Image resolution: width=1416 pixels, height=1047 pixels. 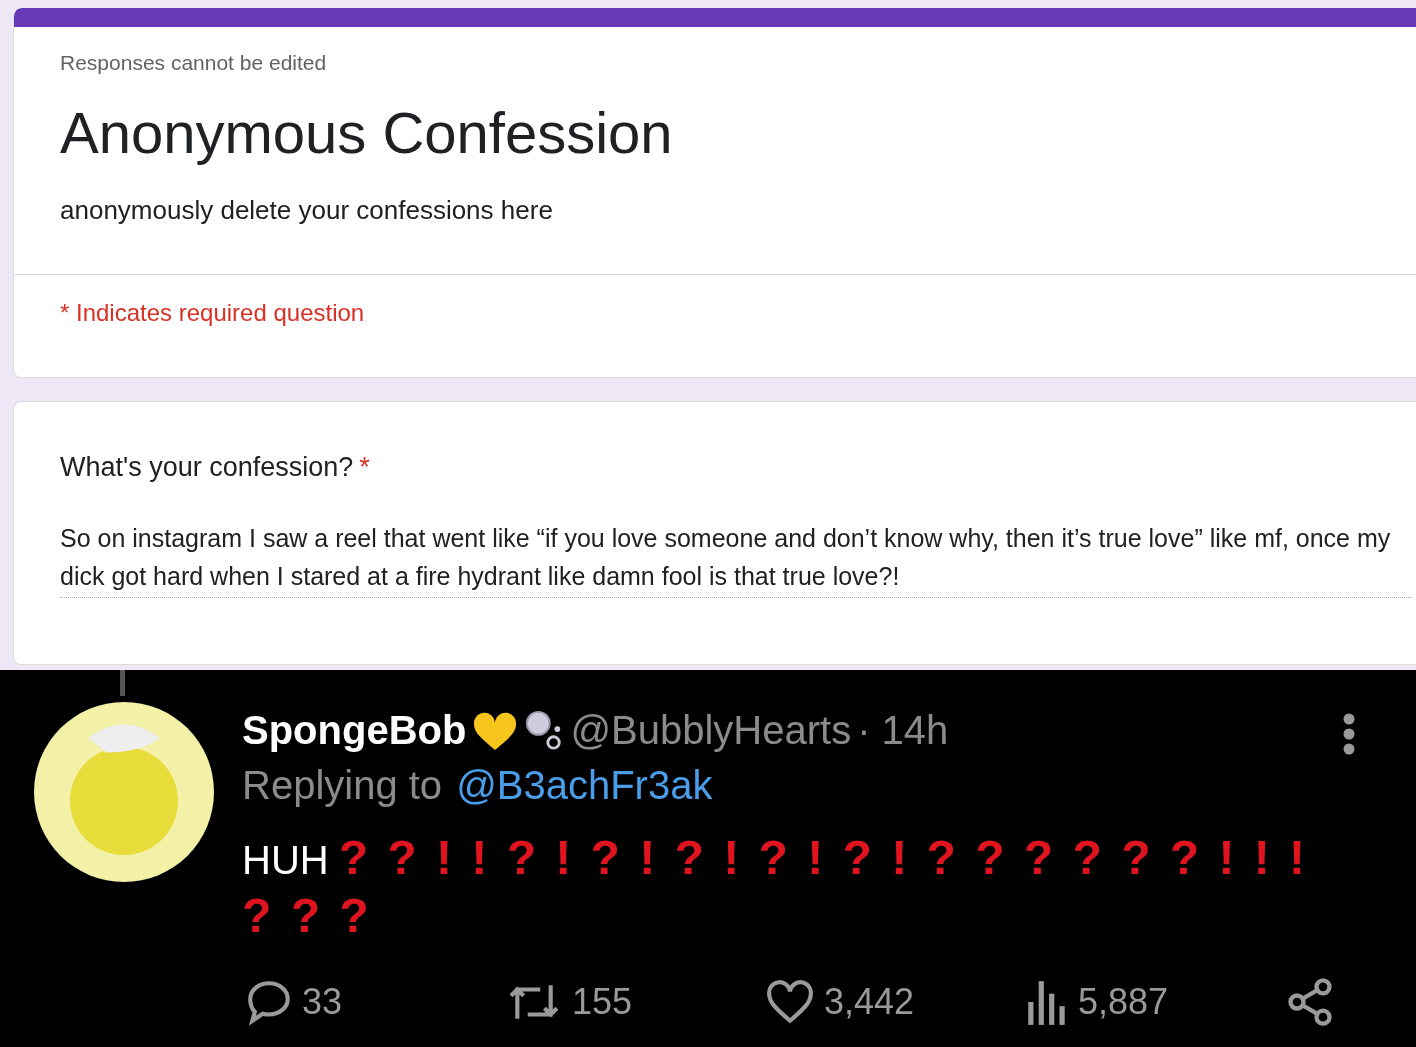 I want to click on display-name: SpongeBob, so click(x=354, y=730).